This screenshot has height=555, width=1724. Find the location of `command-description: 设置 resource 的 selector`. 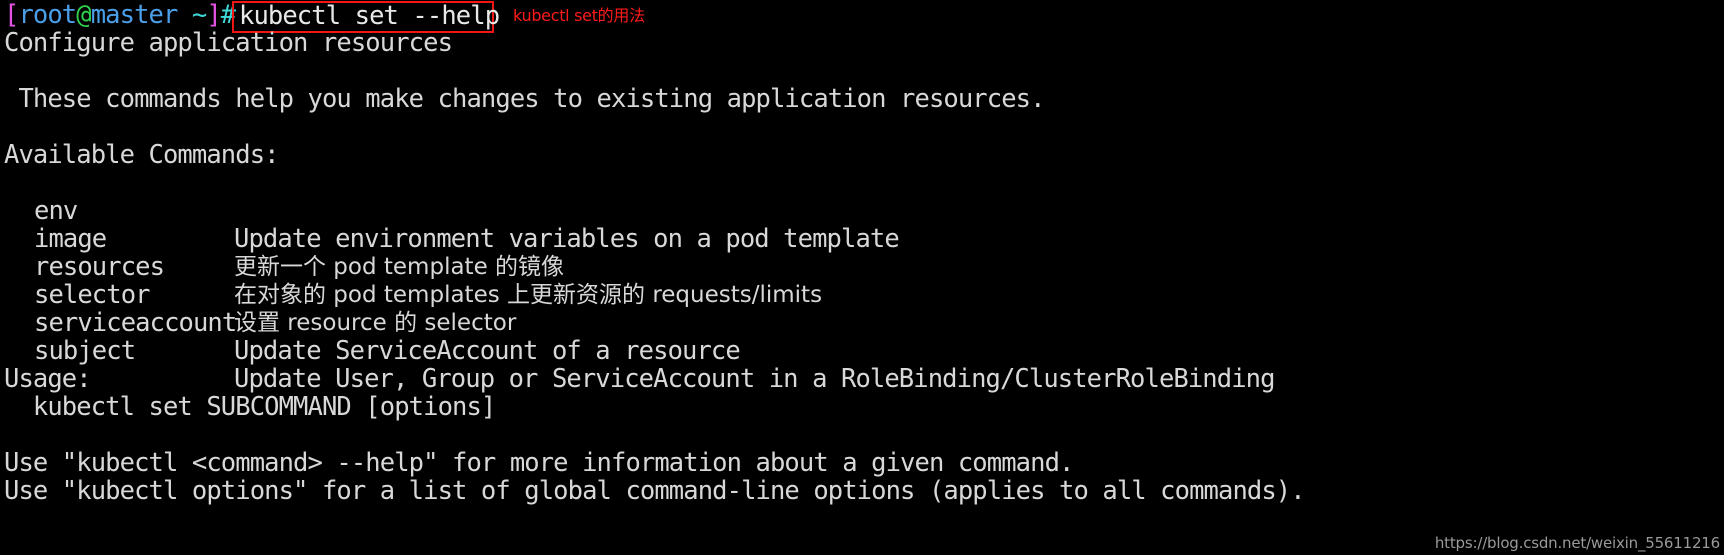

command-description: 设置 resource 的 selector is located at coordinates (375, 323).